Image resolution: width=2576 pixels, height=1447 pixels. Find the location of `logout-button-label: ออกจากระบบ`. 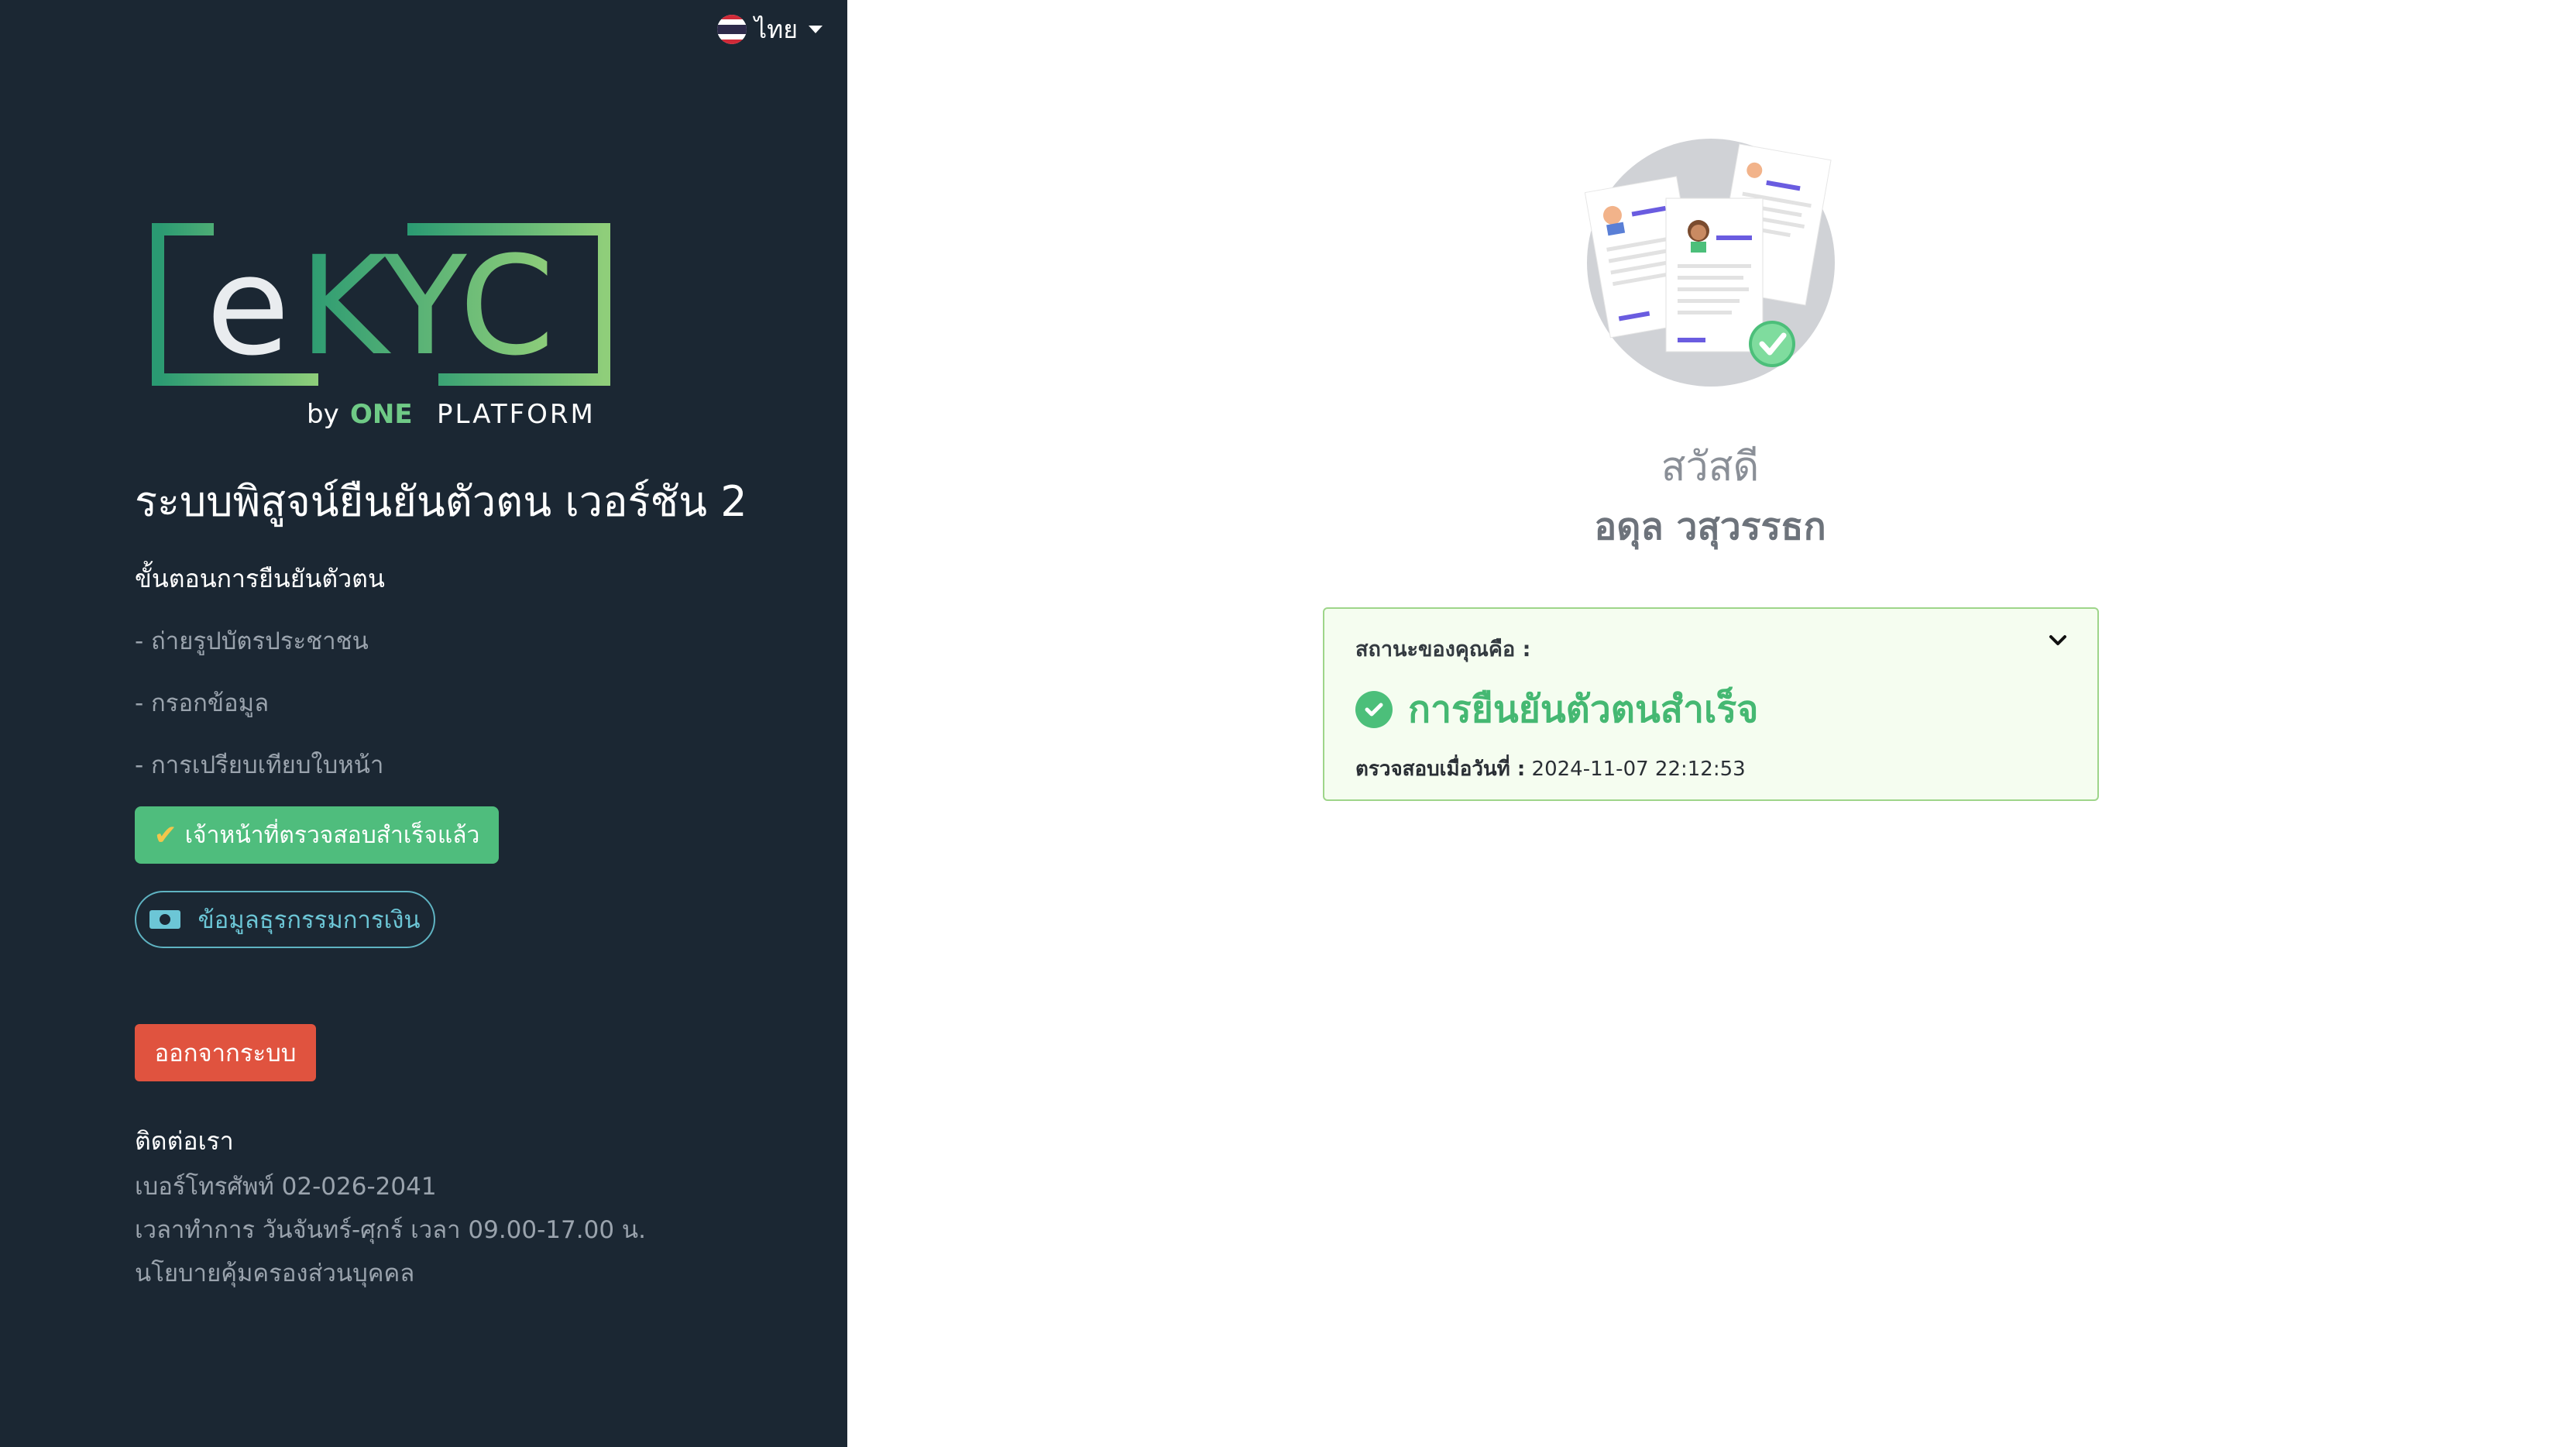

logout-button-label: ออกจากระบบ is located at coordinates (225, 1053).